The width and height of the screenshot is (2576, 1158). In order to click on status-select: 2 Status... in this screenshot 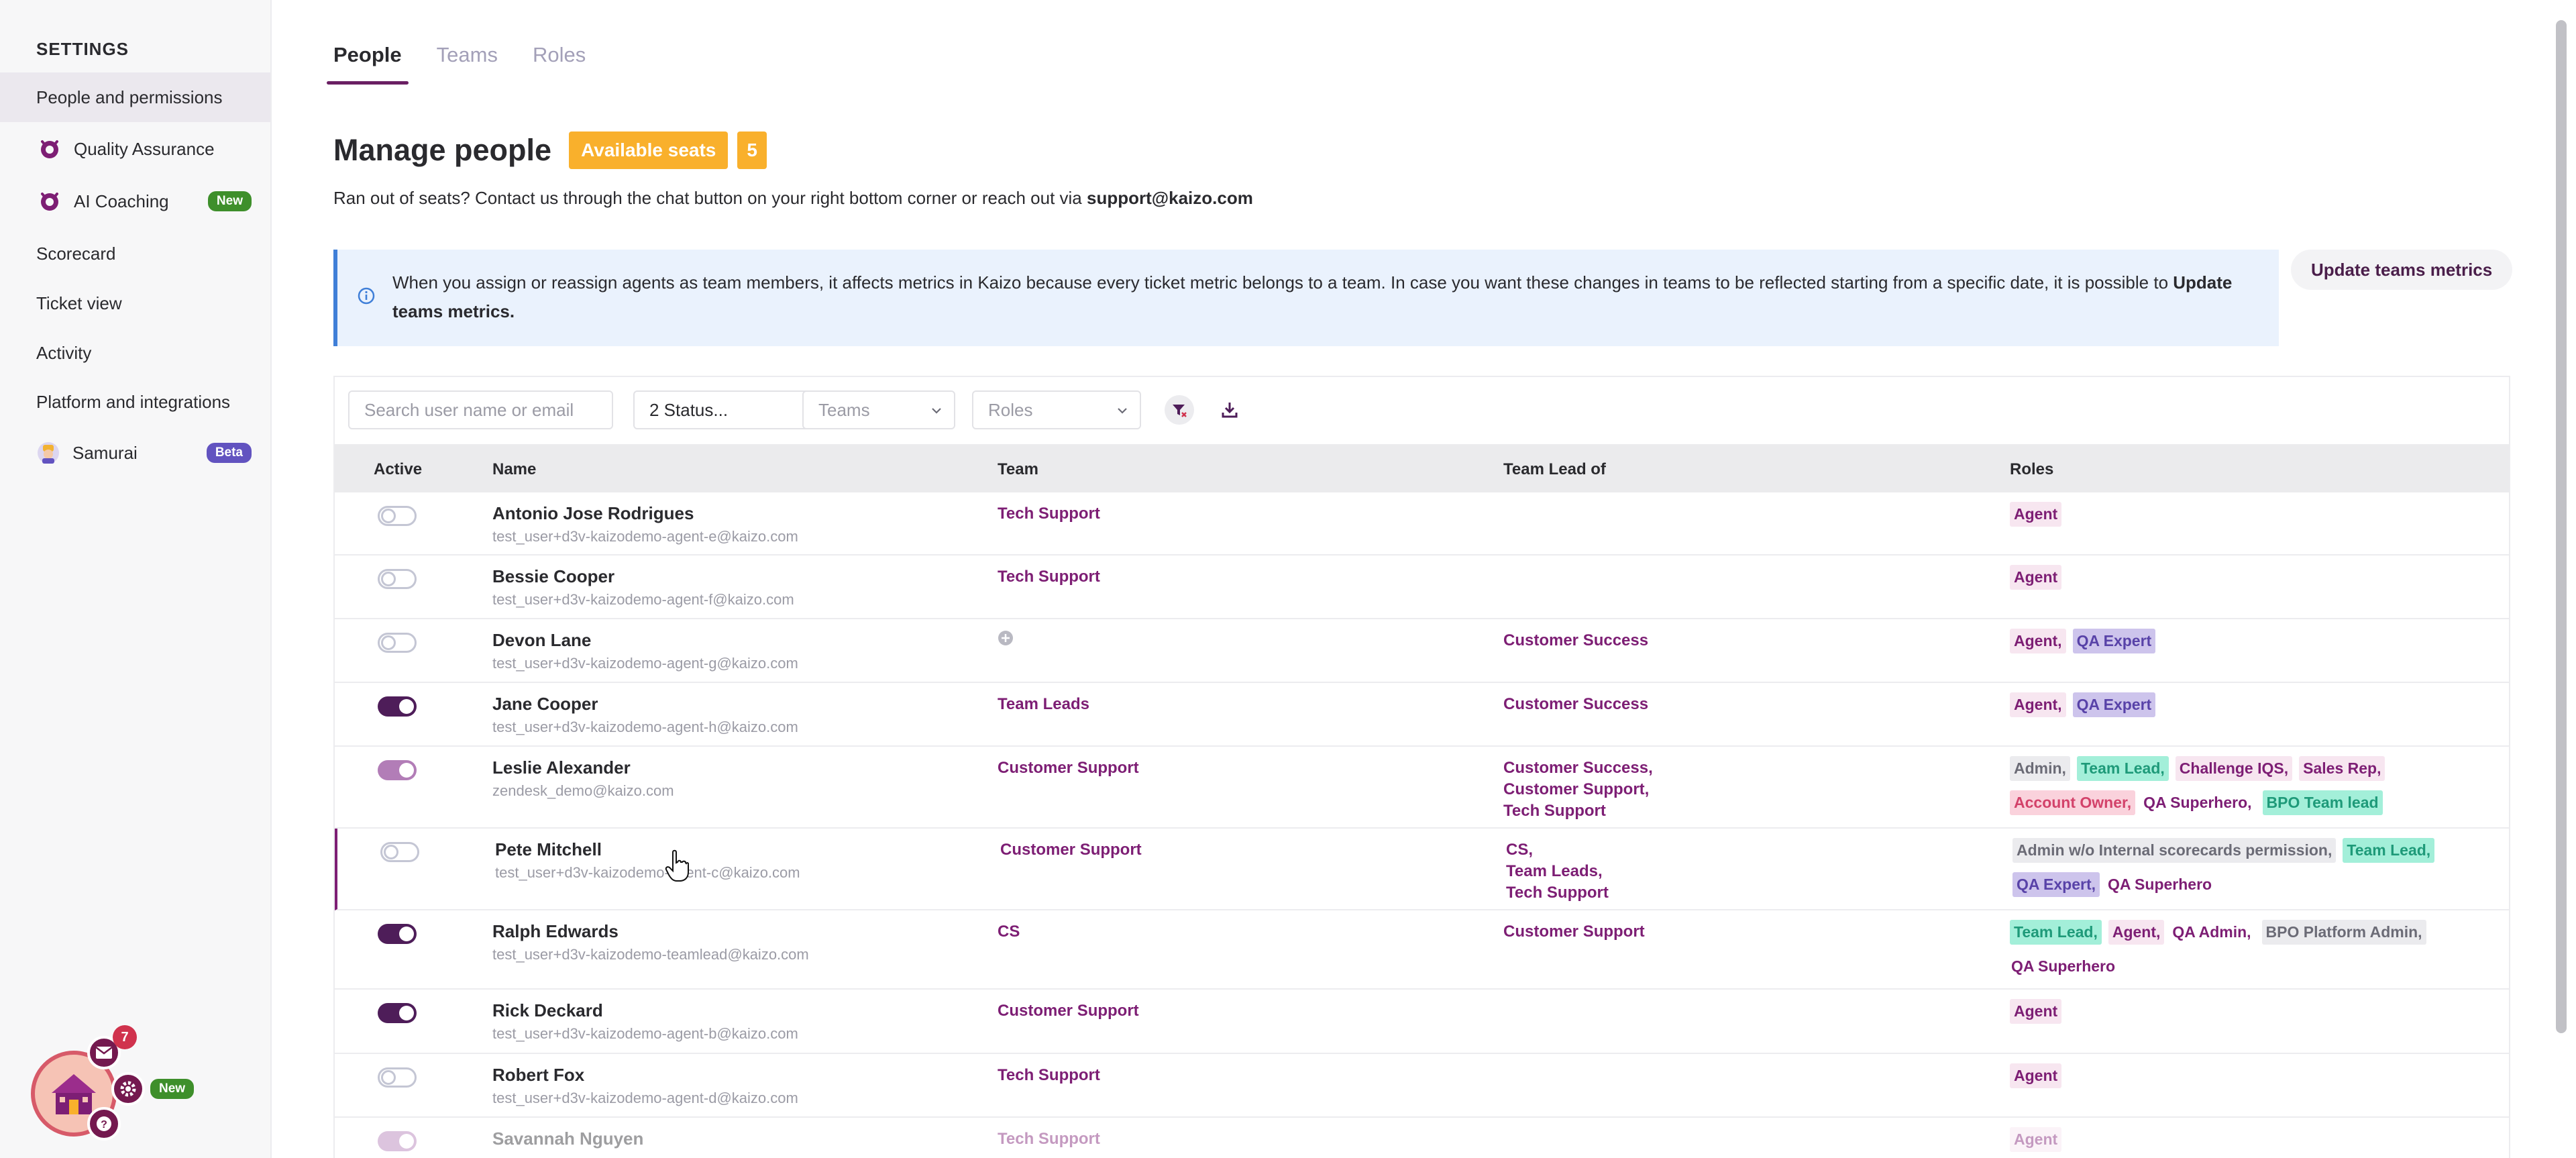, I will do `click(730, 409)`.